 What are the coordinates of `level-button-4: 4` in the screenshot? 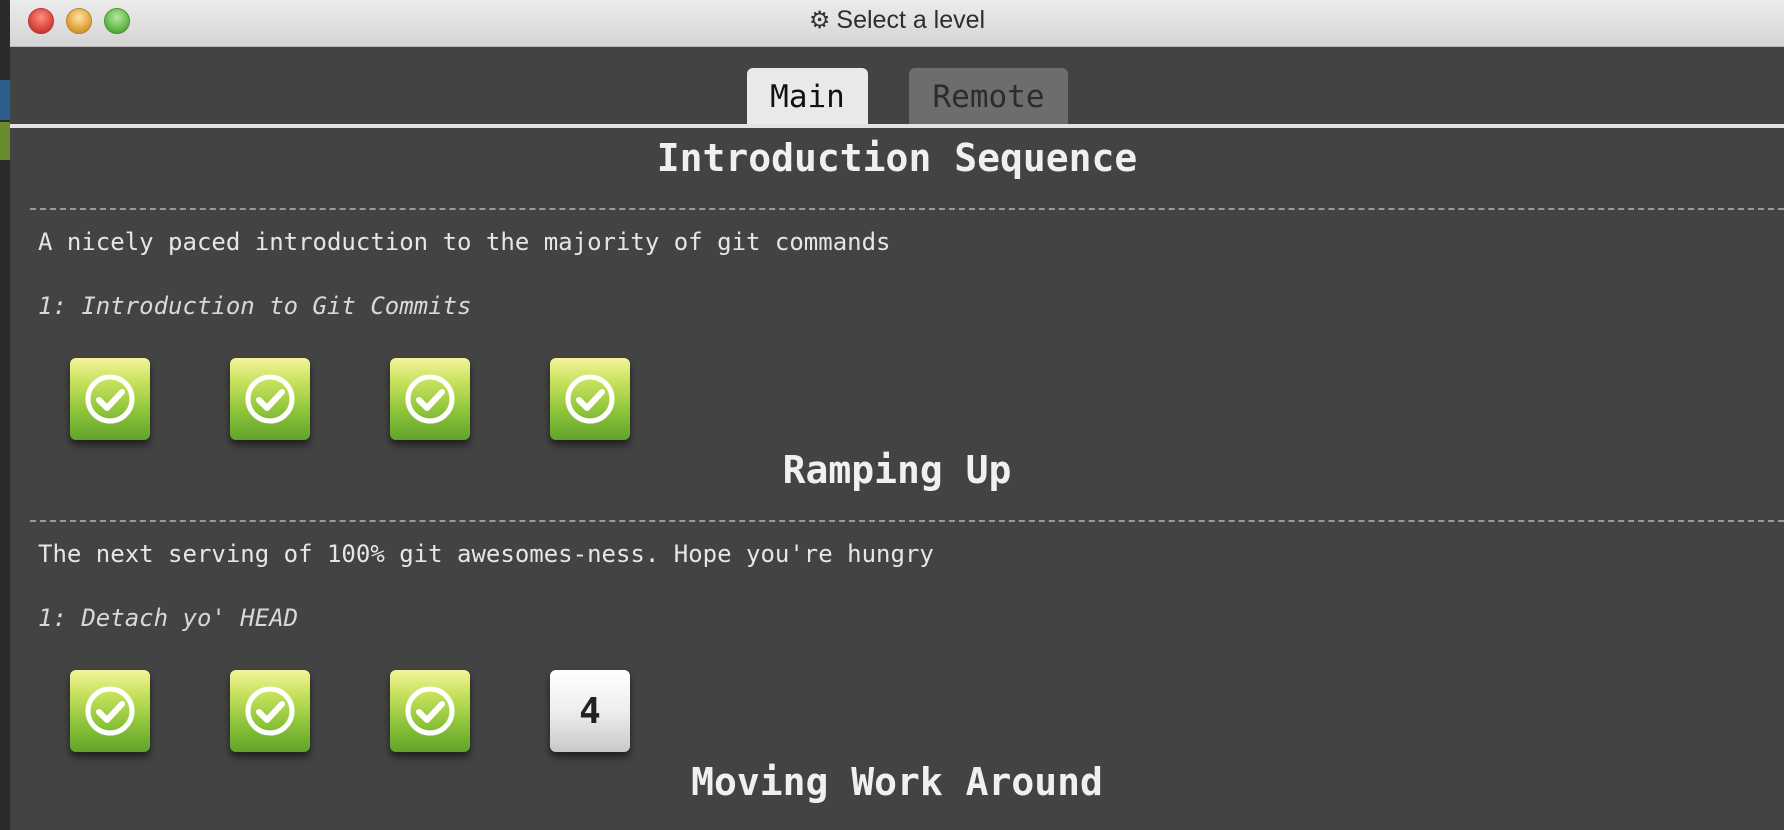 It's located at (590, 711).